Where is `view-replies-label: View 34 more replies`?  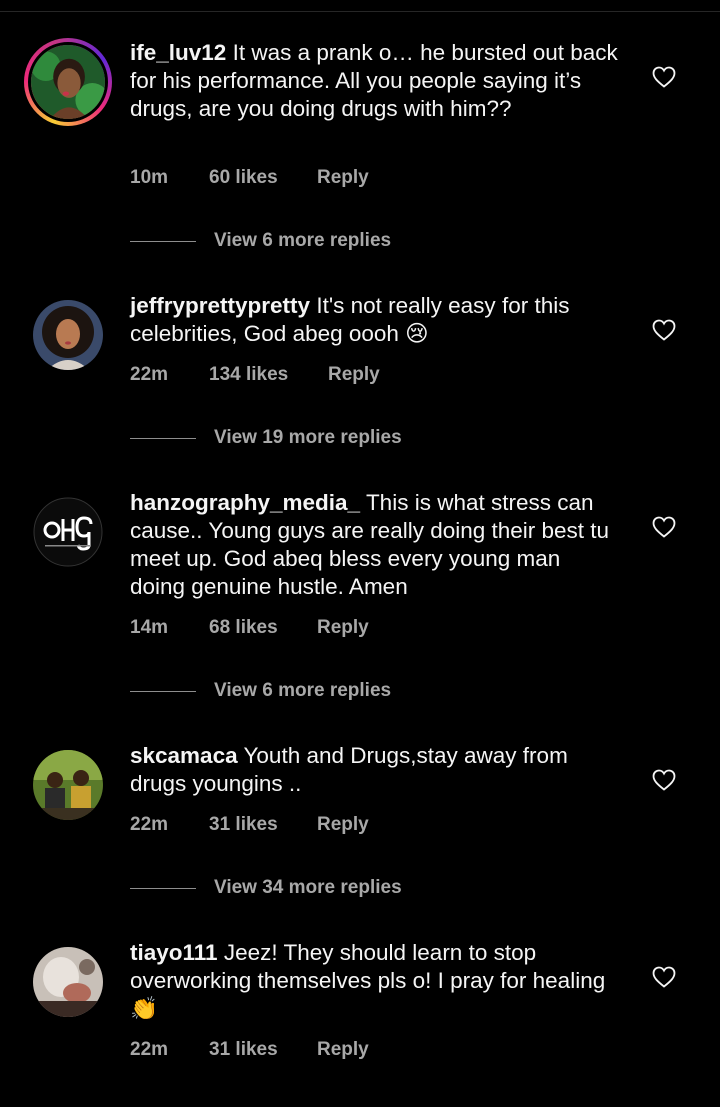
view-replies-label: View 34 more replies is located at coordinates (308, 887).